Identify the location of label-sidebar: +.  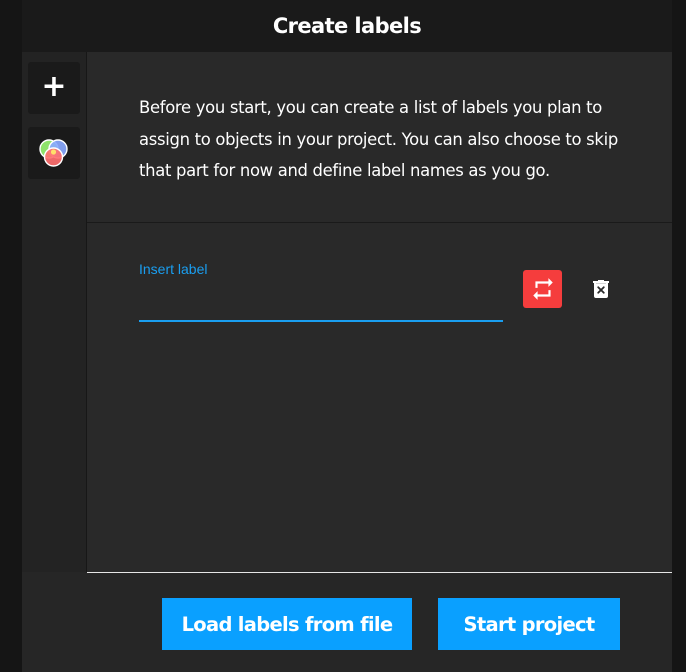
(54, 312).